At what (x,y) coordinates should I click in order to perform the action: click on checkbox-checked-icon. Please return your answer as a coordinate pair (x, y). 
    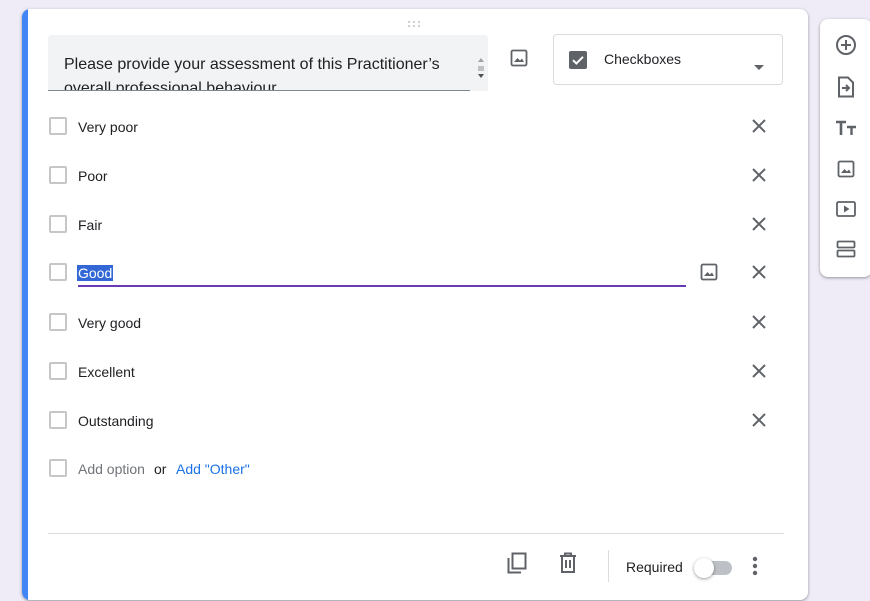
    Looking at the image, I should click on (578, 62).